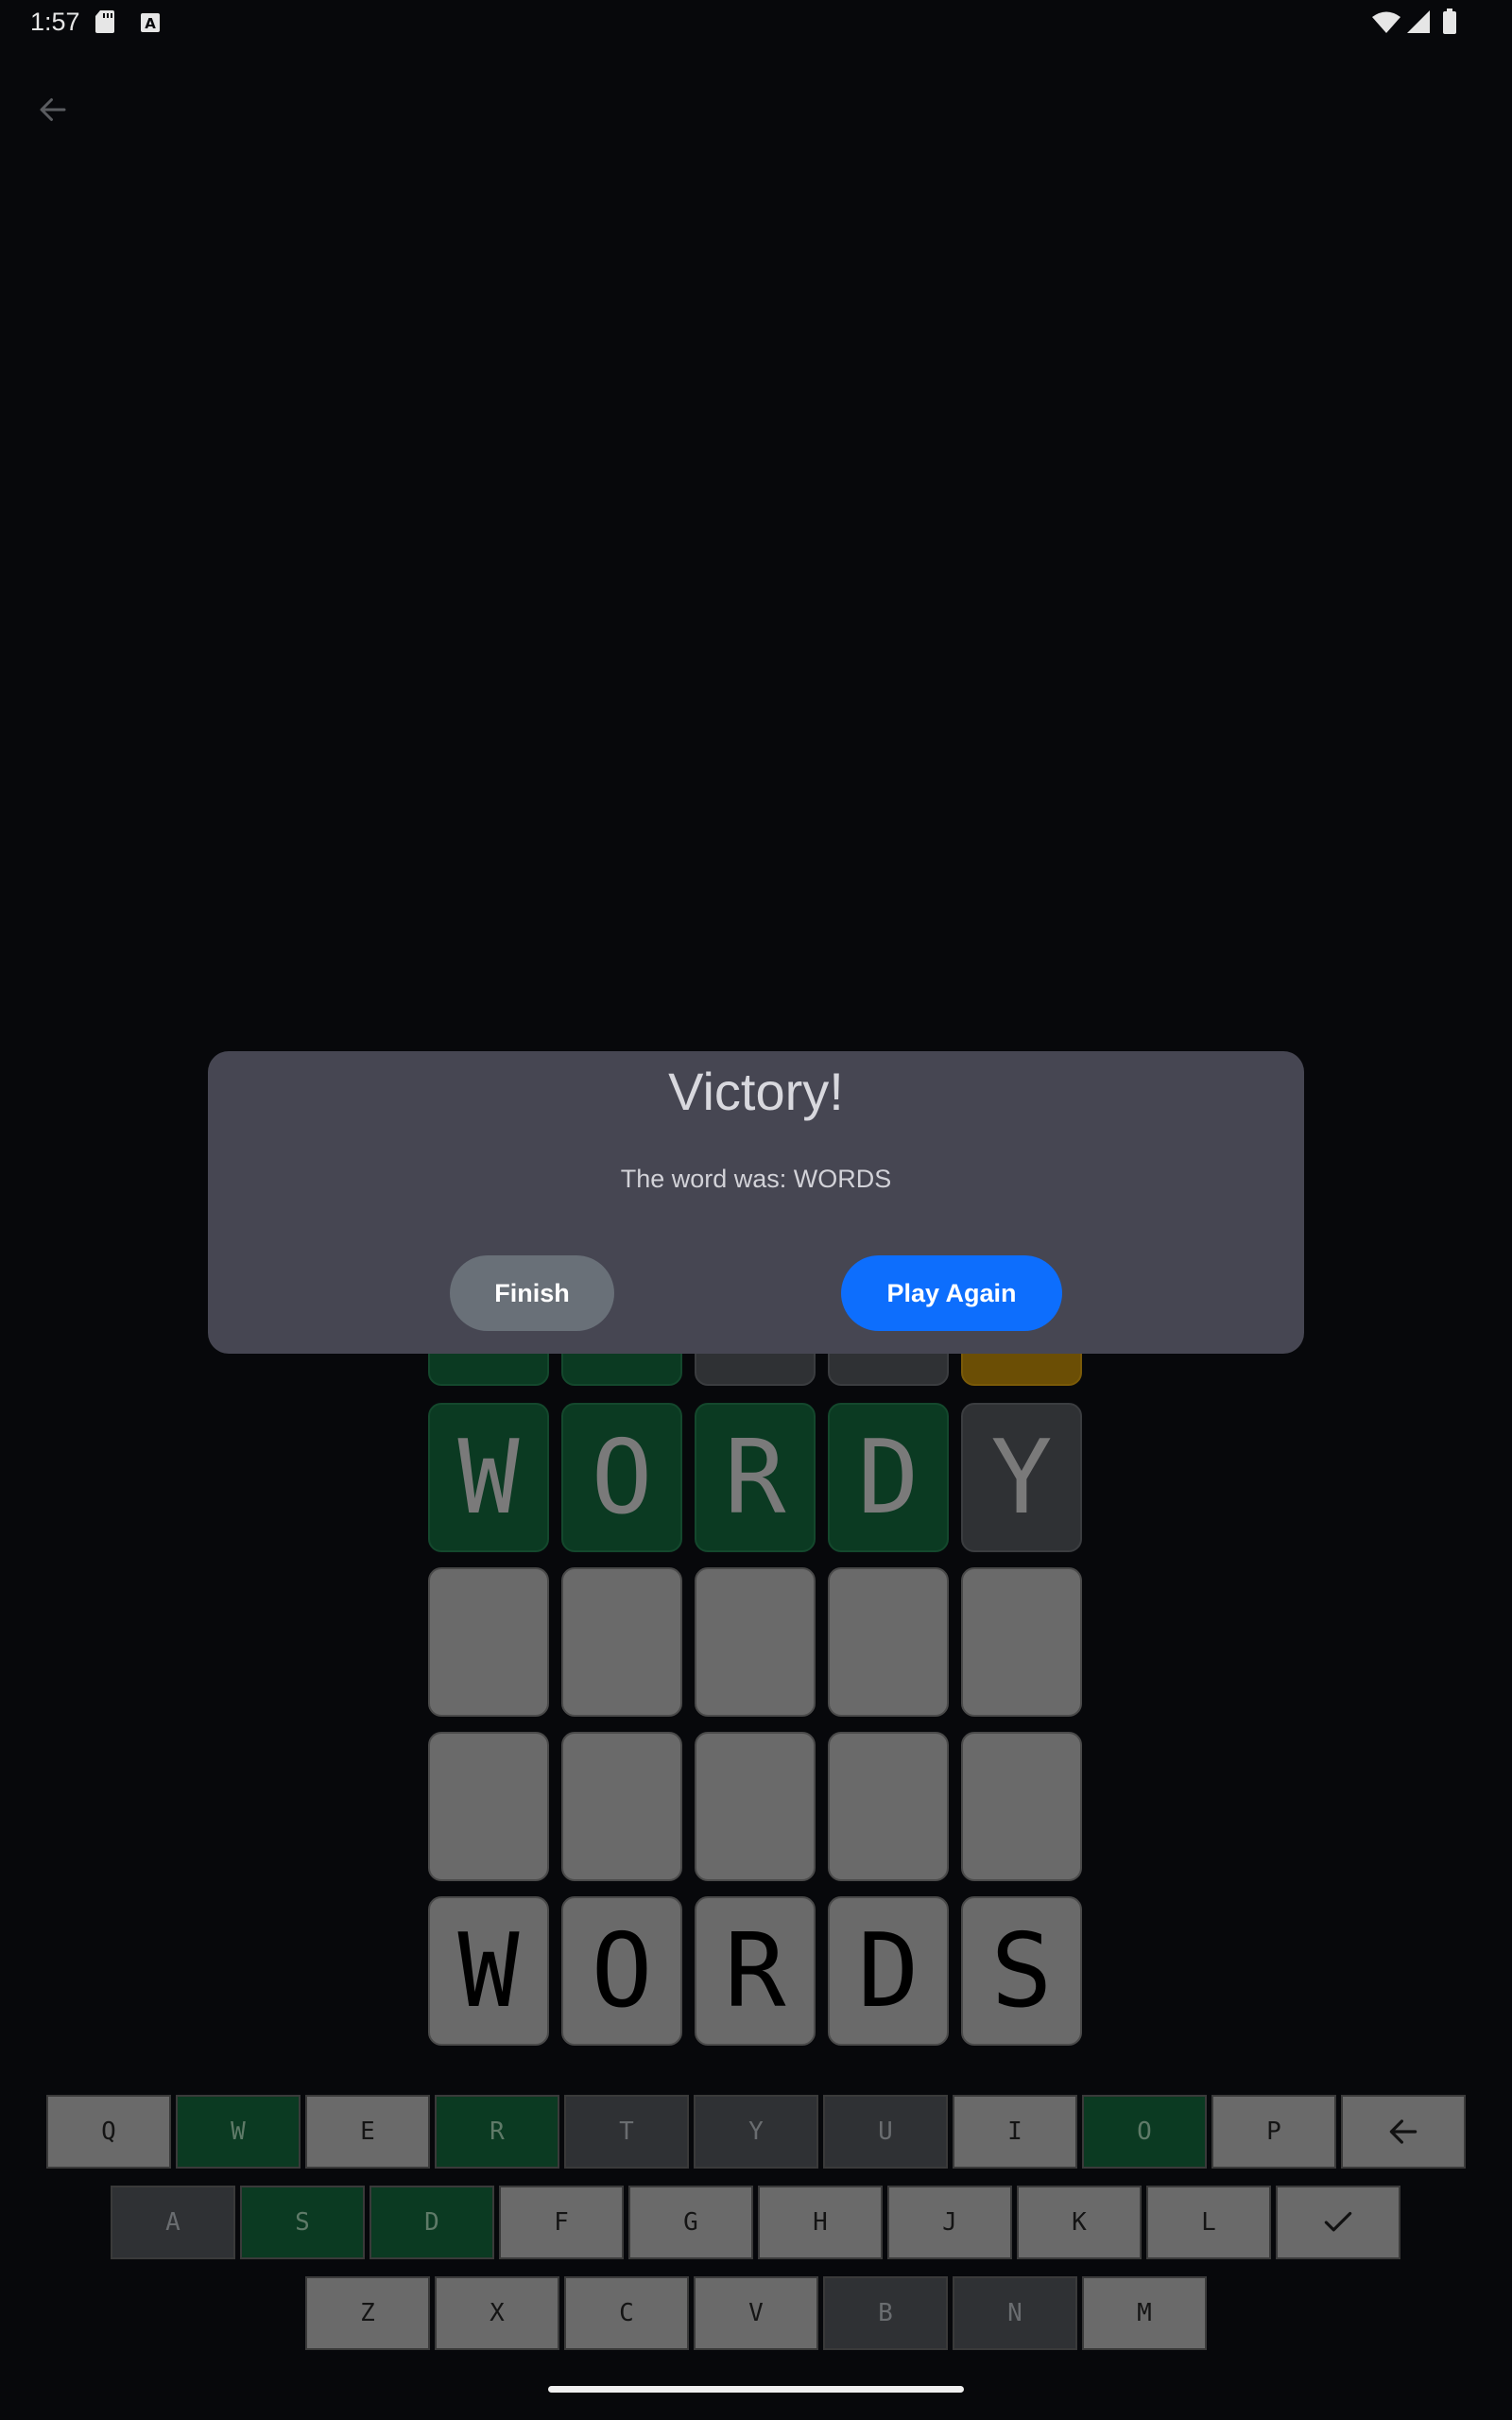 This screenshot has width=1512, height=2420. I want to click on key-w: W, so click(238, 2132).